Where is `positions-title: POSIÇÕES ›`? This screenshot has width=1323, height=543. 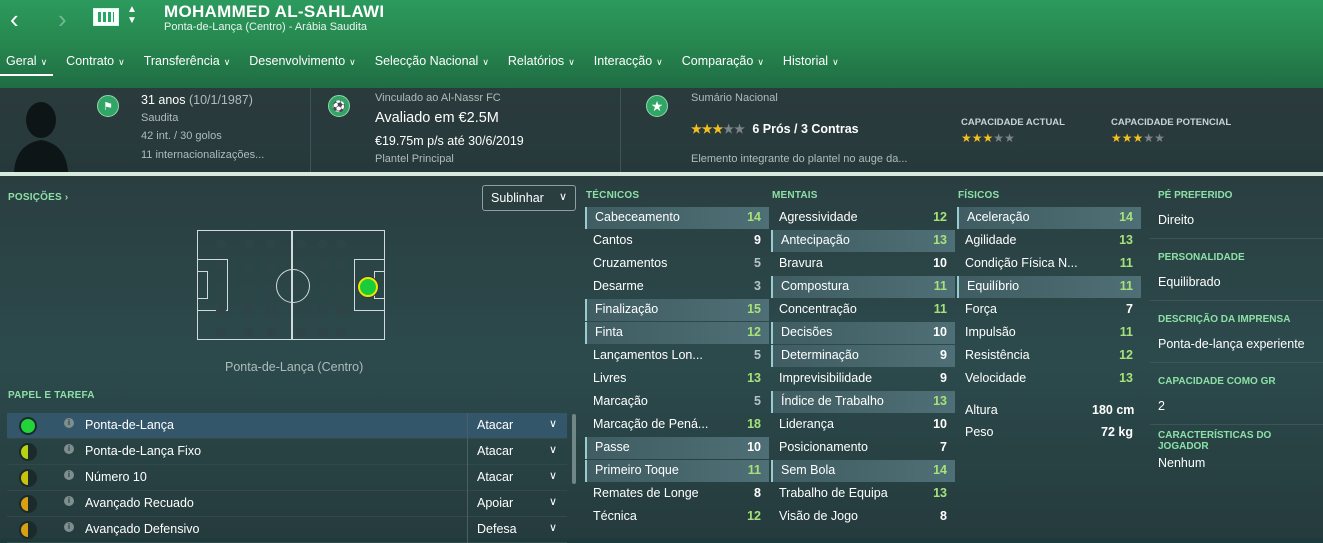
positions-title: POSIÇÕES › is located at coordinates (38, 197).